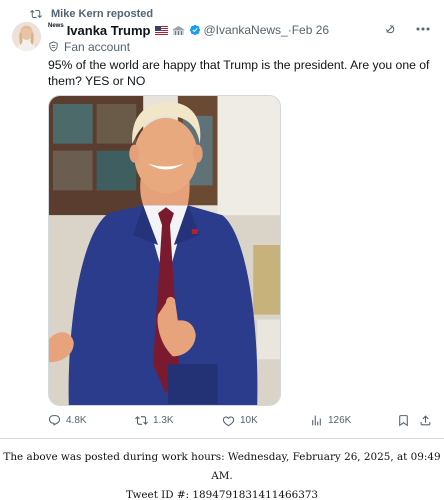 This screenshot has height=500, width=444. I want to click on like-count: 10K, so click(249, 420).